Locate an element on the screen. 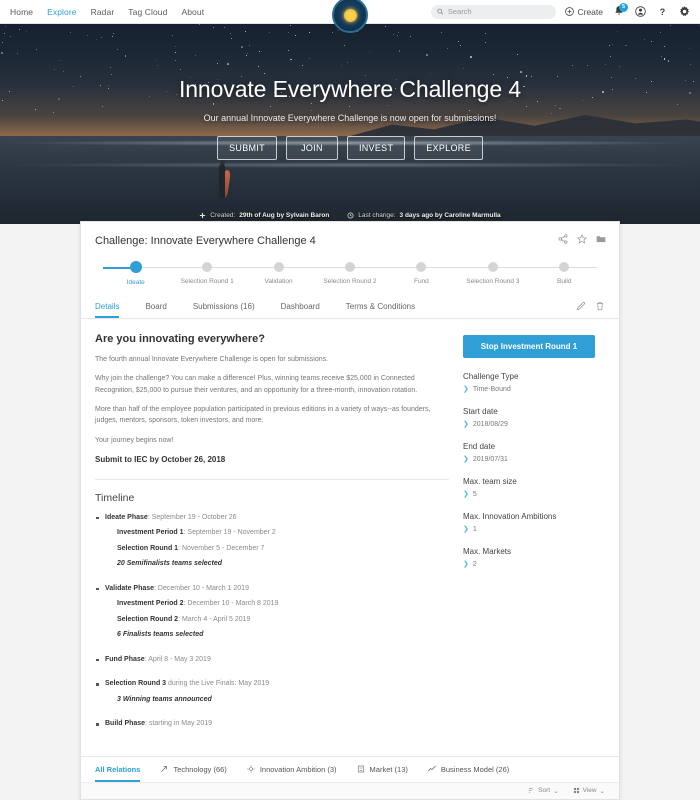 Image resolution: width=700 pixels, height=800 pixels. trash-icon is located at coordinates (600, 306).